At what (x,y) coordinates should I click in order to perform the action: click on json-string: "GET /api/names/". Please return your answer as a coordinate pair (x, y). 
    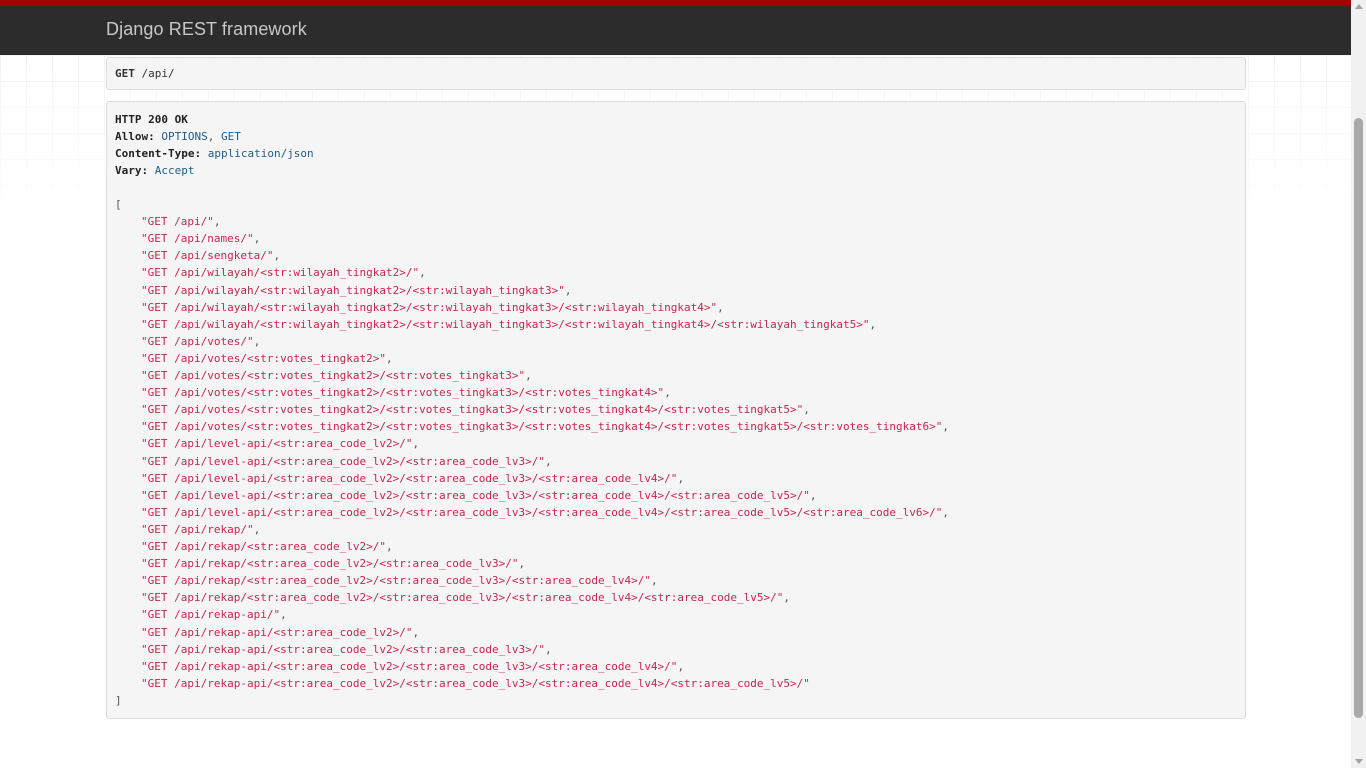
    Looking at the image, I should click on (197, 239).